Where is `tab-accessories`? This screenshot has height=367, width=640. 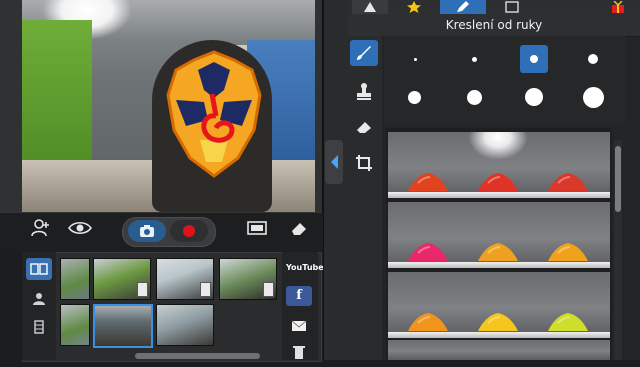 tab-accessories is located at coordinates (370, 7).